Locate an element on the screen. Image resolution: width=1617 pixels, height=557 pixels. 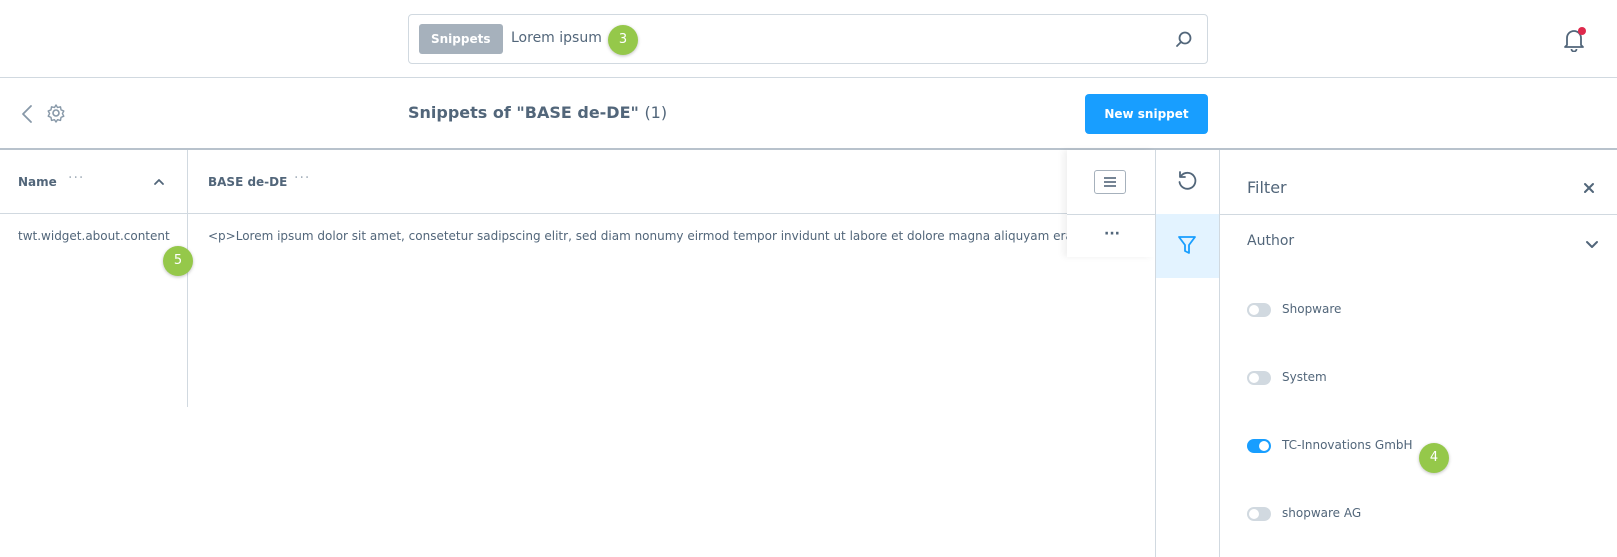
list-icon is located at coordinates (1110, 182).